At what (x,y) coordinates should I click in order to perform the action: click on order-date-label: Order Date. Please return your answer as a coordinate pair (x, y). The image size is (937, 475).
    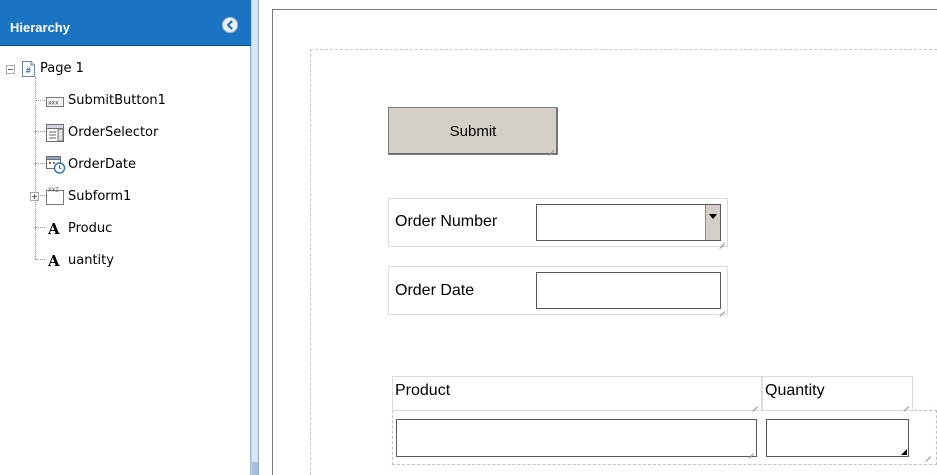
    Looking at the image, I should click on (435, 290).